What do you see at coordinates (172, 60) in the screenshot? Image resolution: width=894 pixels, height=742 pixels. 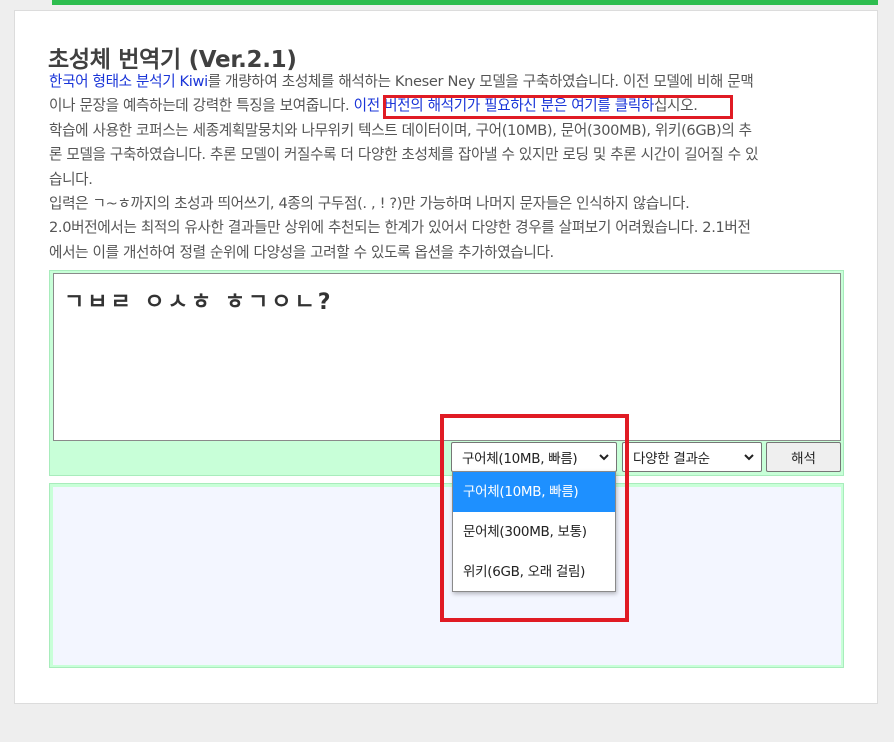 I see `page-title: 초성체 번역기 (Ver.2.1)` at bounding box center [172, 60].